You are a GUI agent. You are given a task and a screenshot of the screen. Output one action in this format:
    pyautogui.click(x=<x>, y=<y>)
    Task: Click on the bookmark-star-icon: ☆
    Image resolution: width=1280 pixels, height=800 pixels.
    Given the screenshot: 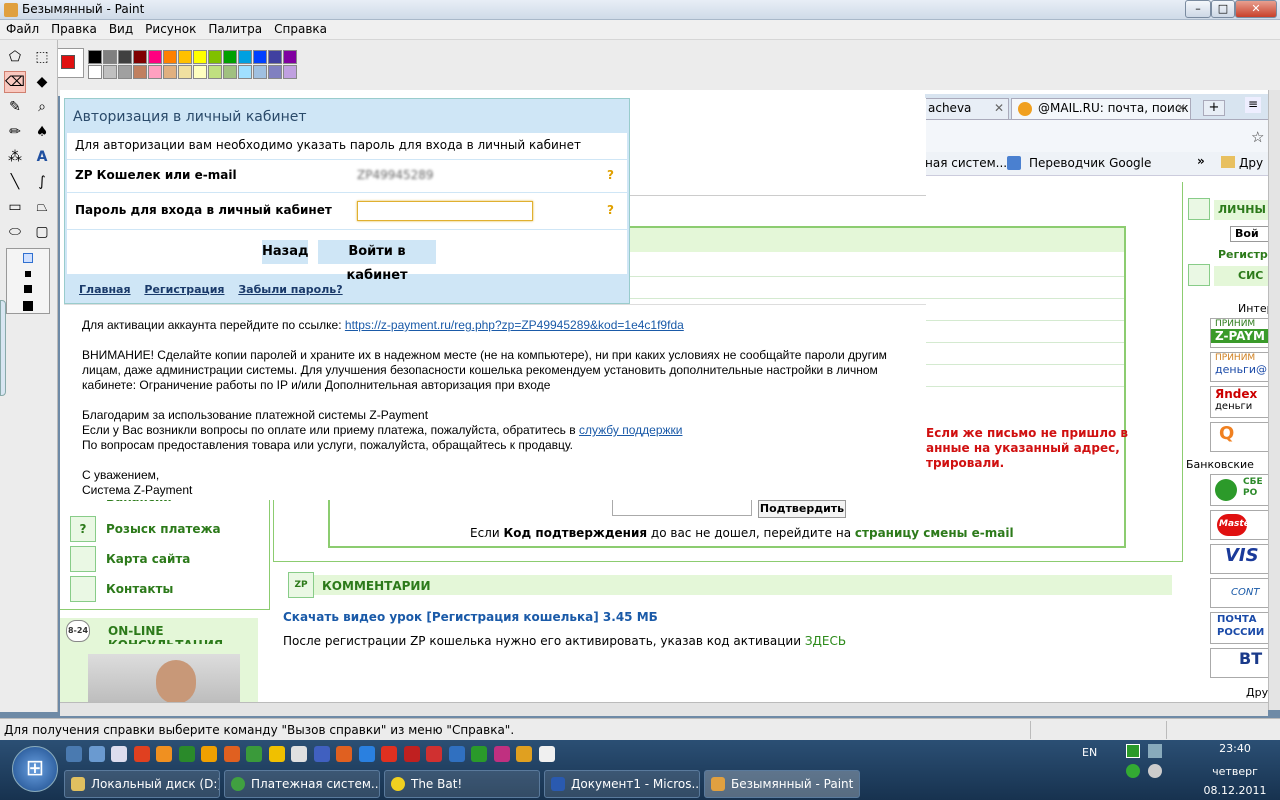 What is the action you would take?
    pyautogui.click(x=1257, y=137)
    